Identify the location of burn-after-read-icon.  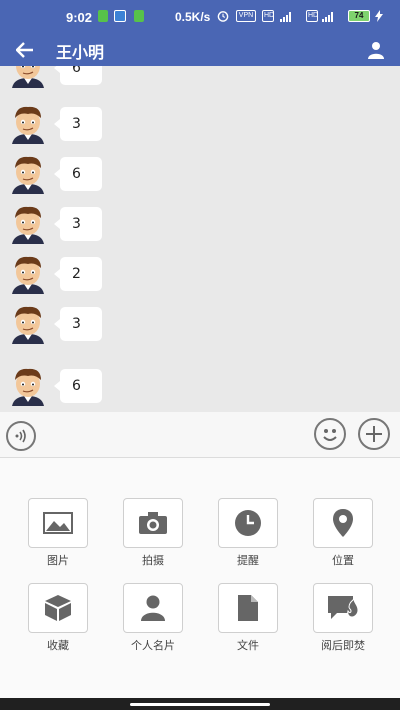
(343, 608).